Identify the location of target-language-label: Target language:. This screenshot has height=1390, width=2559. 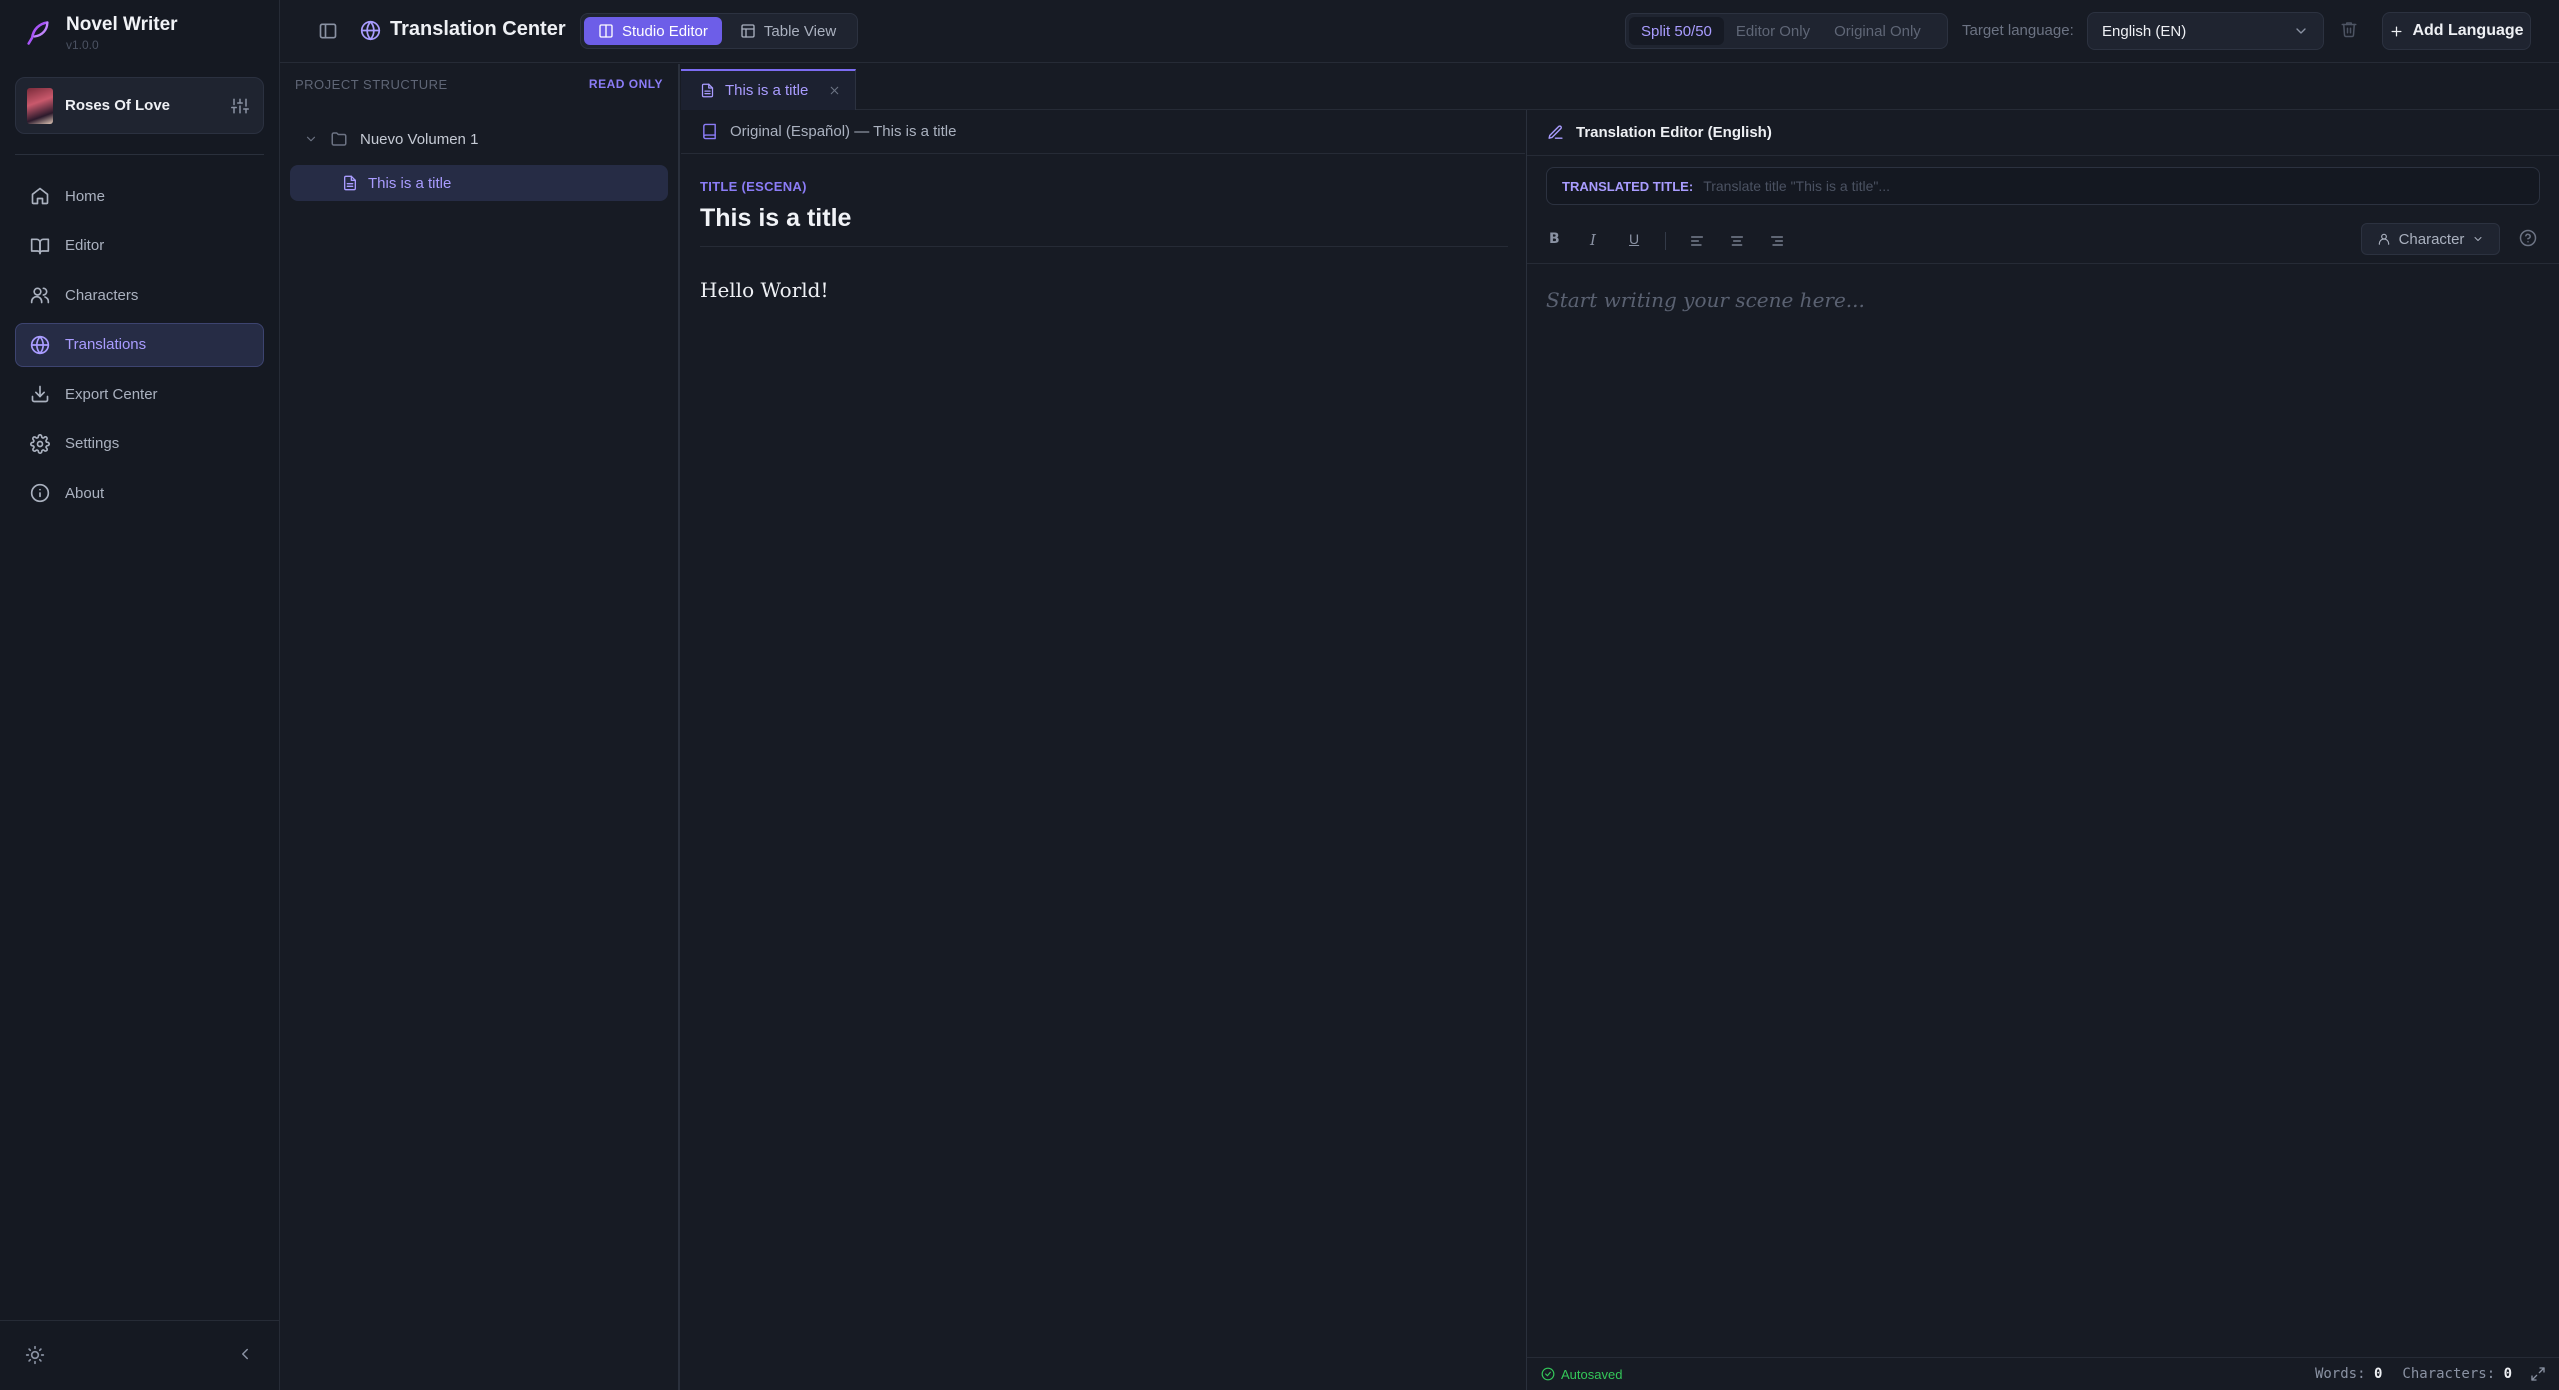
(2018, 30).